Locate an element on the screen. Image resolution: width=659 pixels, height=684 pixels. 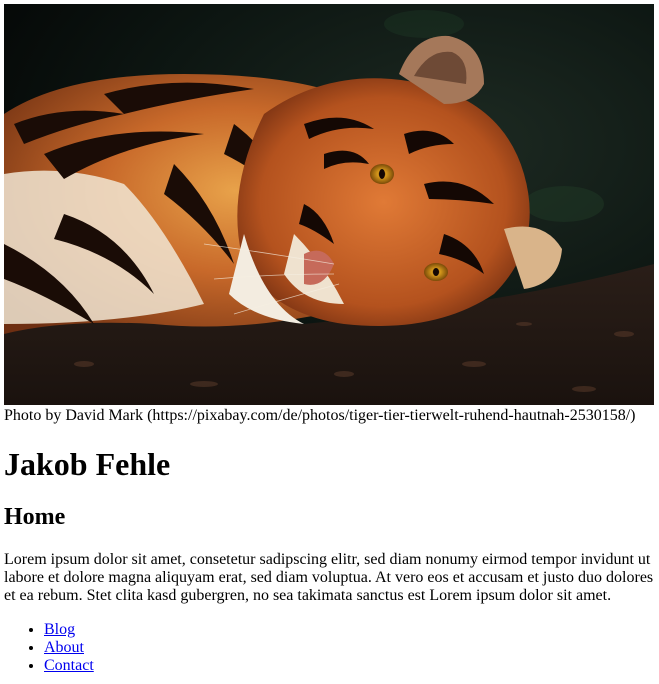
page-title: Home is located at coordinates (35, 517).